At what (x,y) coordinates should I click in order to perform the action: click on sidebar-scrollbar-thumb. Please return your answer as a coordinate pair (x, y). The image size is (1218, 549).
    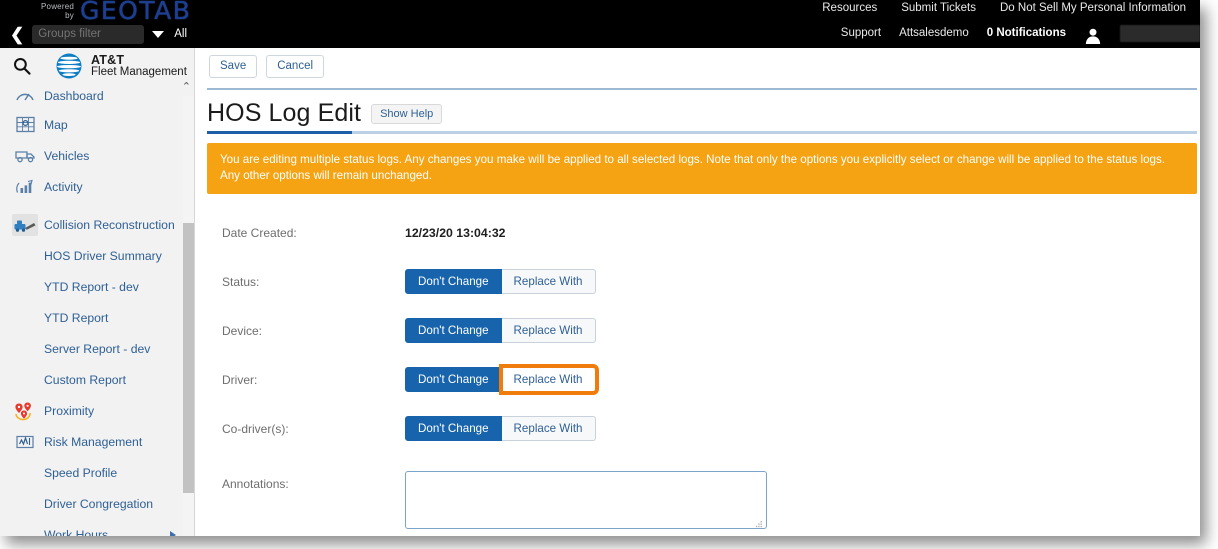
    Looking at the image, I should click on (188, 358).